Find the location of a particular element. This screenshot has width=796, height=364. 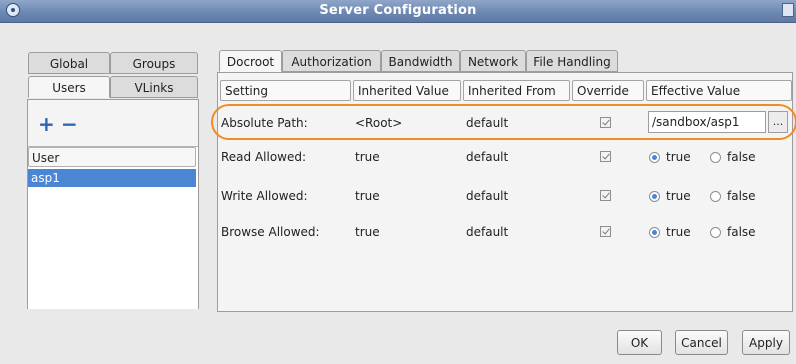

add-user-button: + is located at coordinates (46, 124).